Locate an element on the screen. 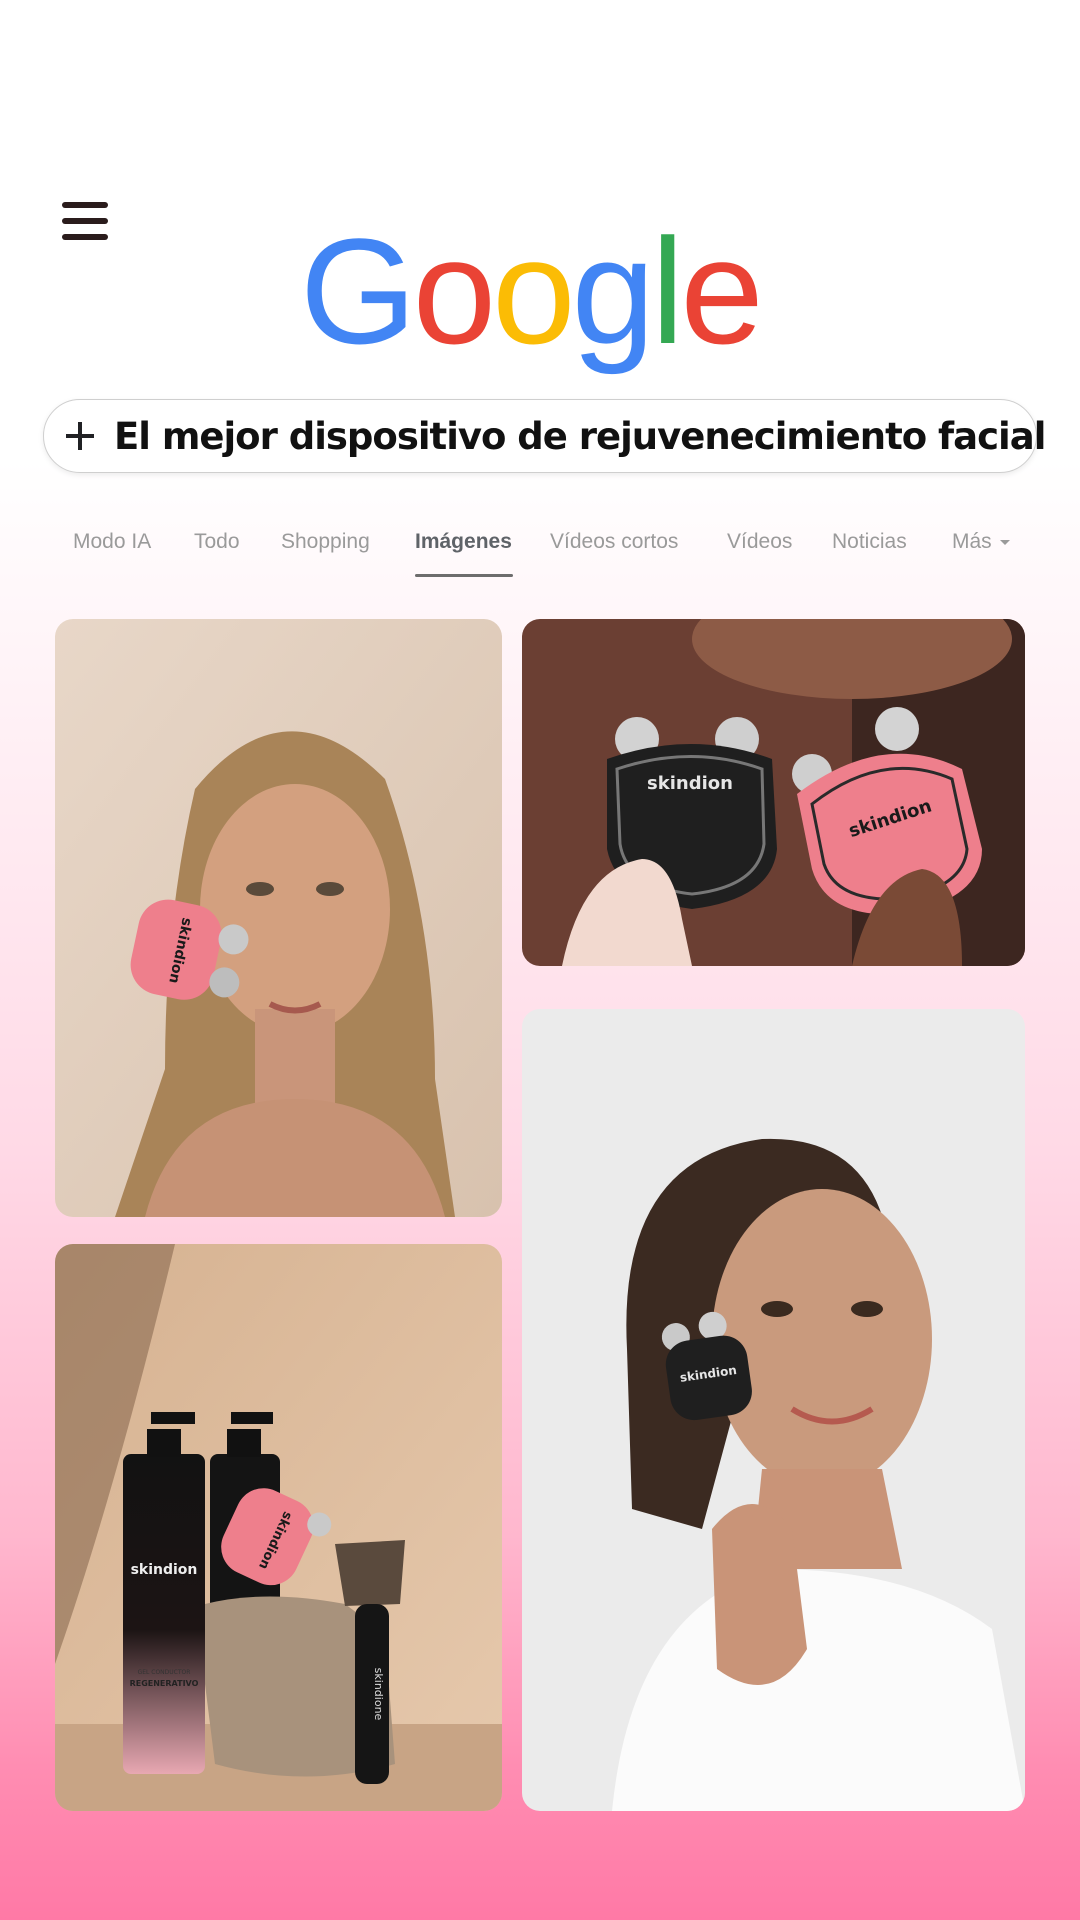  svg-text: Google is located at coordinates (530, 295).